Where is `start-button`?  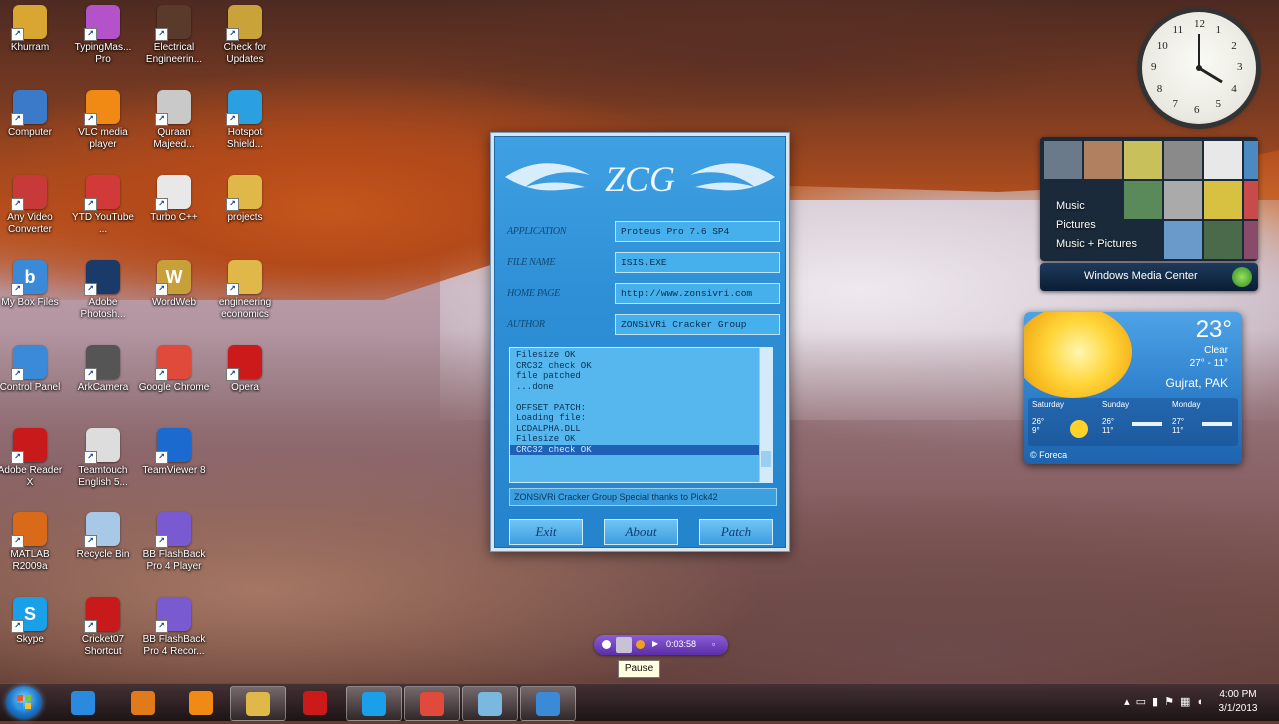 start-button is located at coordinates (24, 702).